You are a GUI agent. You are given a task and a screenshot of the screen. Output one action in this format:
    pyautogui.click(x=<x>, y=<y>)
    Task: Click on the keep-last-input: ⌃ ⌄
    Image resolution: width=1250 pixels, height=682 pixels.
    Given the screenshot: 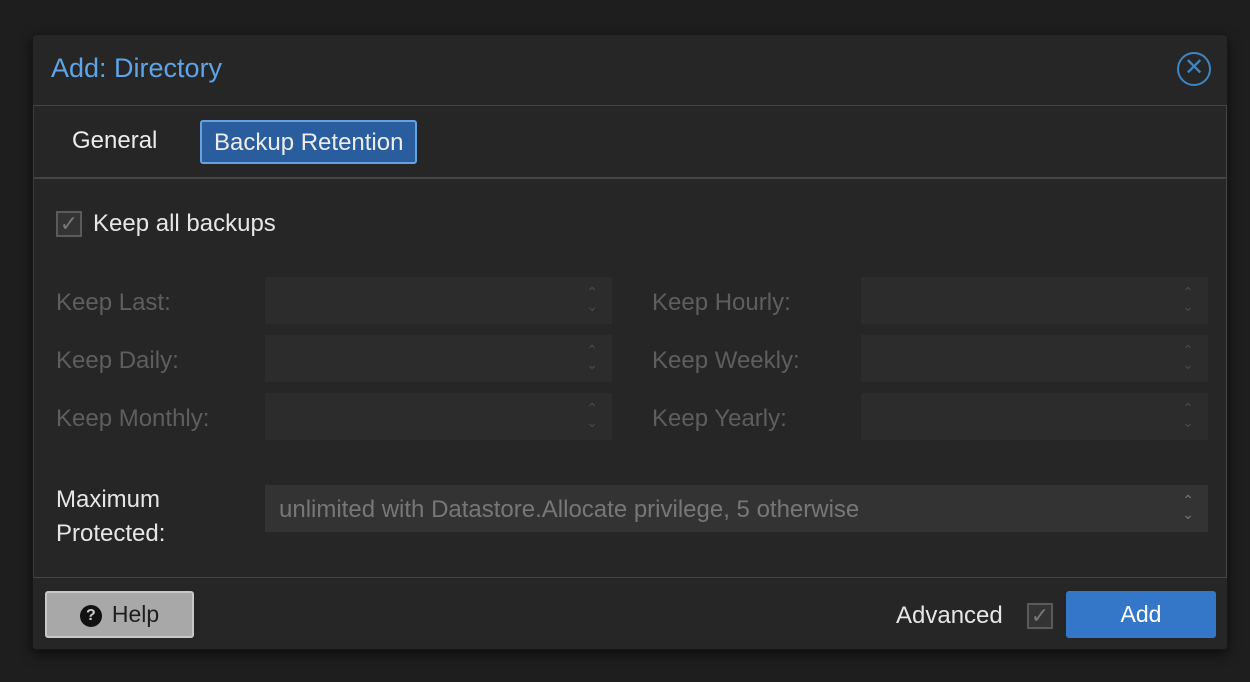 What is the action you would take?
    pyautogui.click(x=438, y=300)
    